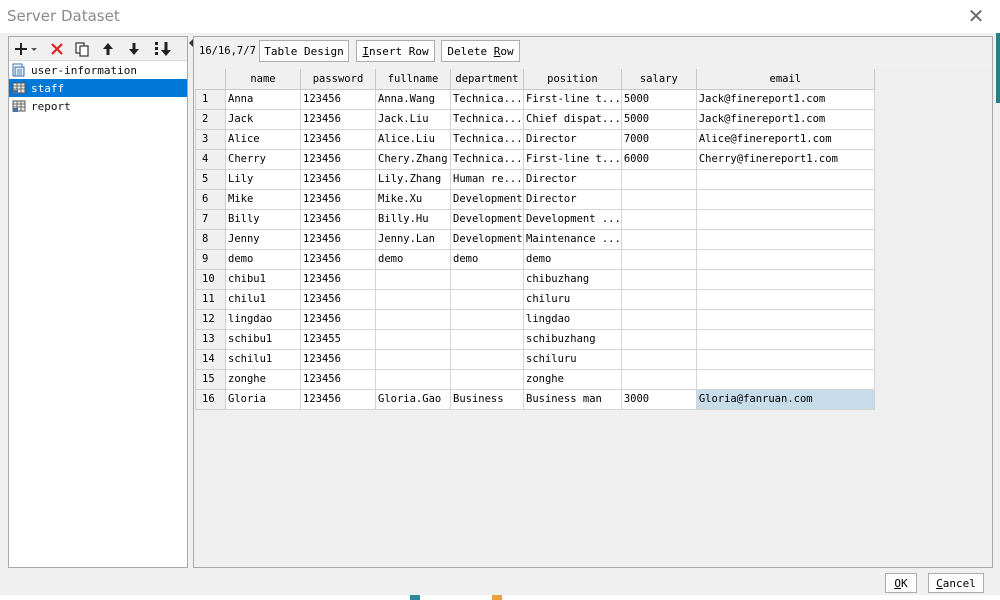 This screenshot has width=1000, height=600. I want to click on cell-fullname: Billy.Hu, so click(413, 219).